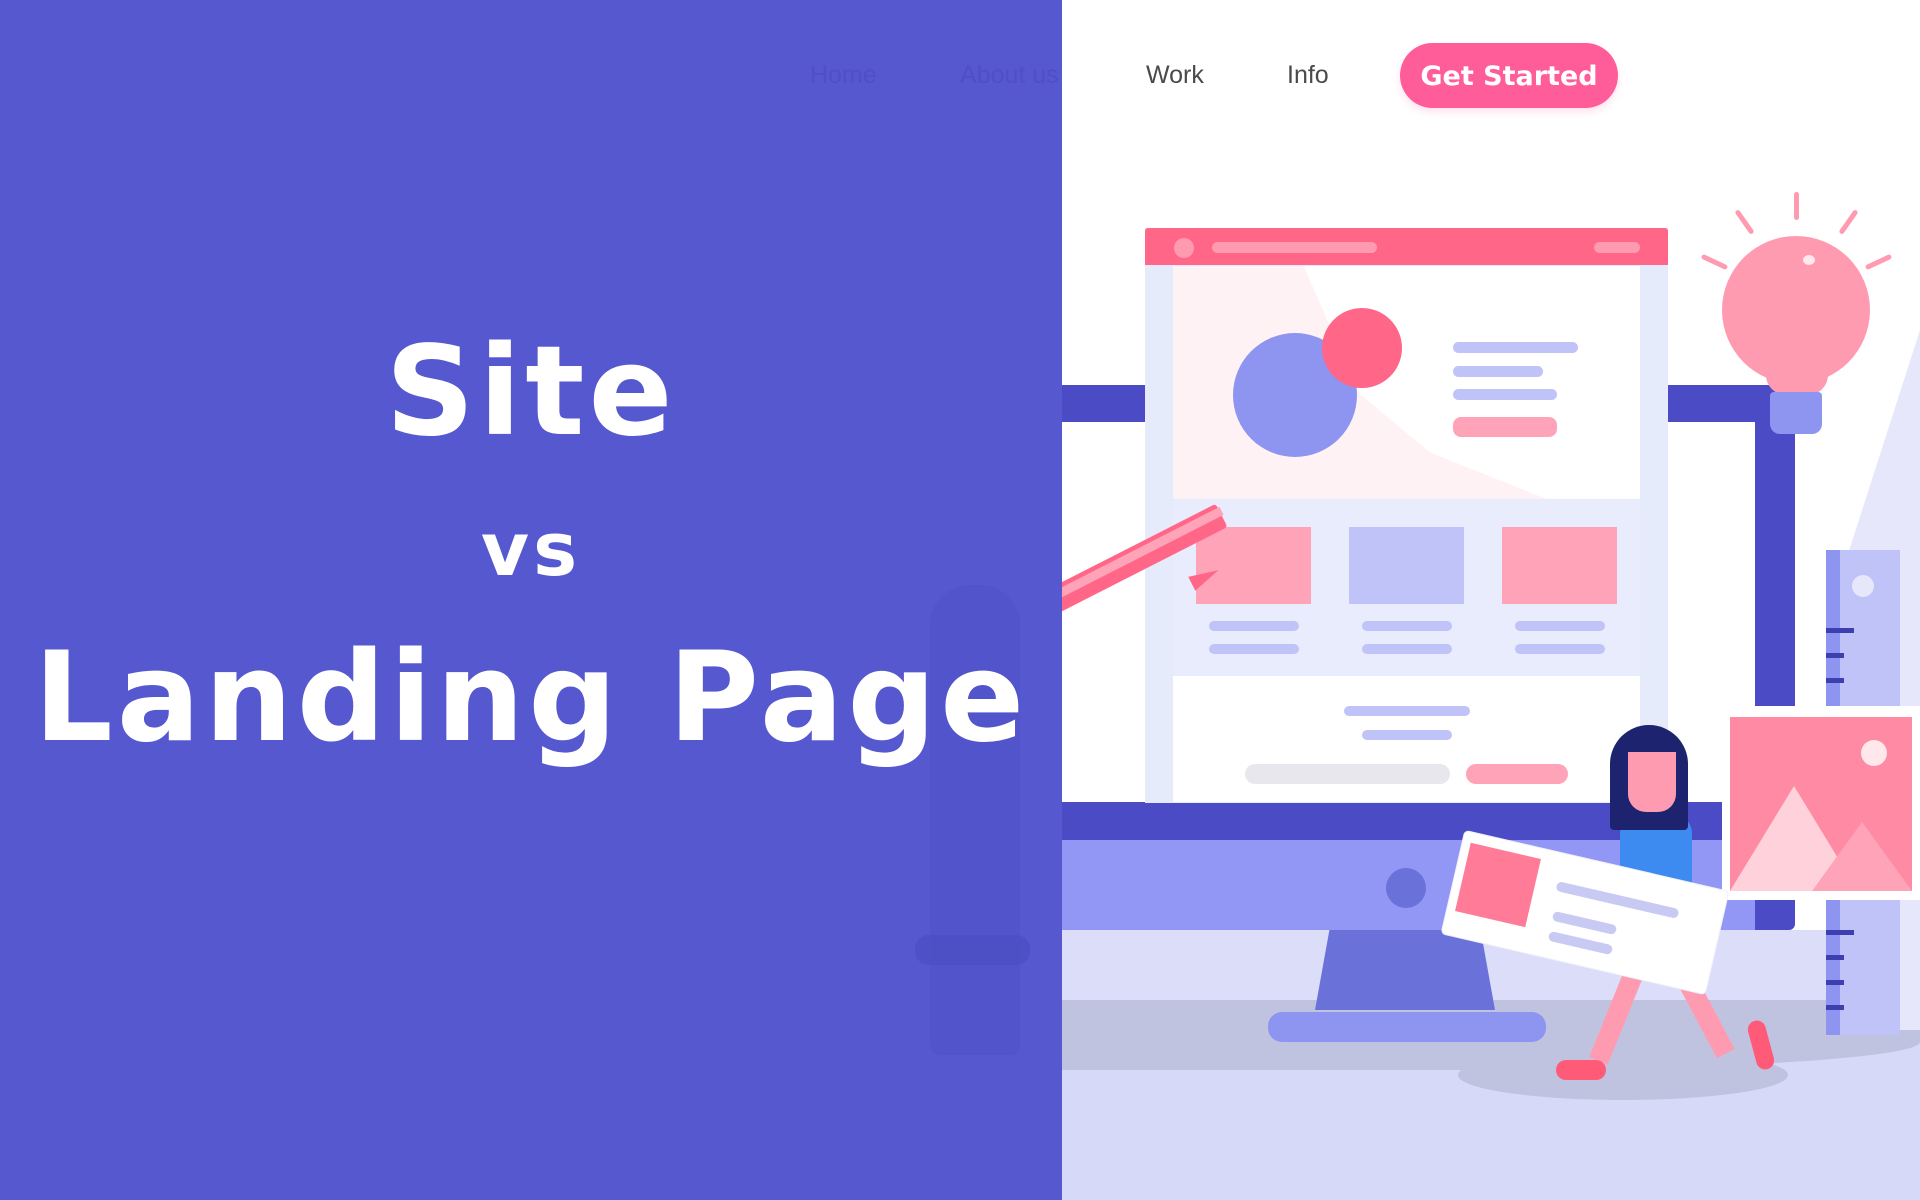 Image resolution: width=1920 pixels, height=1200 pixels. I want to click on bulb-base, so click(1796, 413).